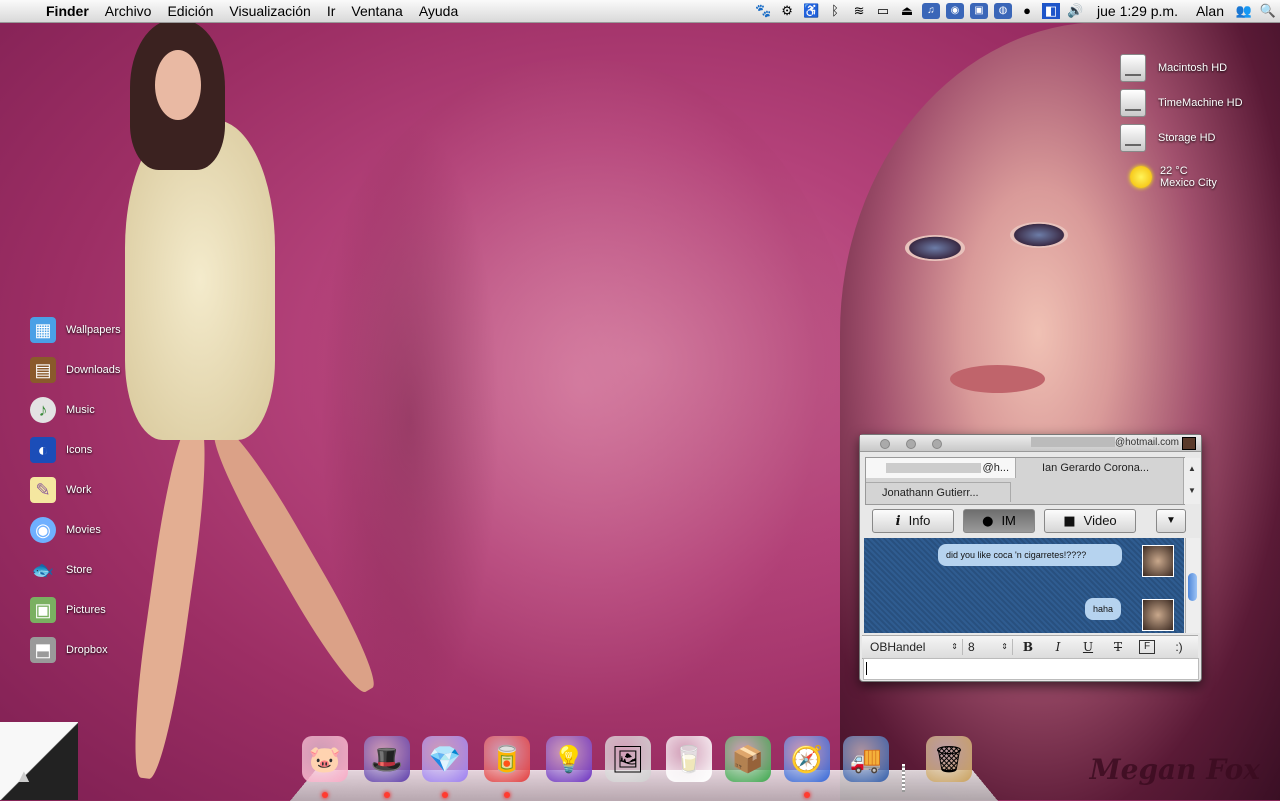  What do you see at coordinates (1158, 615) in the screenshot?
I see `sender-avatar` at bounding box center [1158, 615].